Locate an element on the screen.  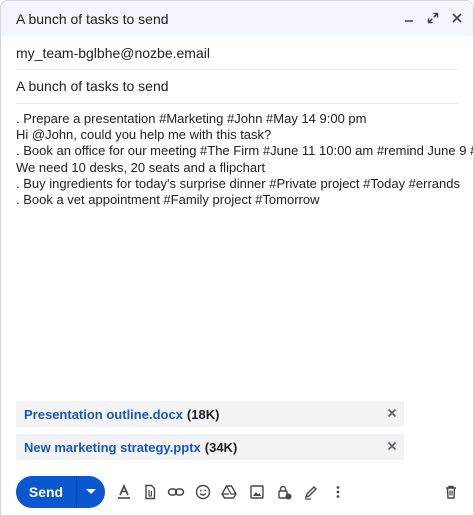
insert-link-icon is located at coordinates (176, 492).